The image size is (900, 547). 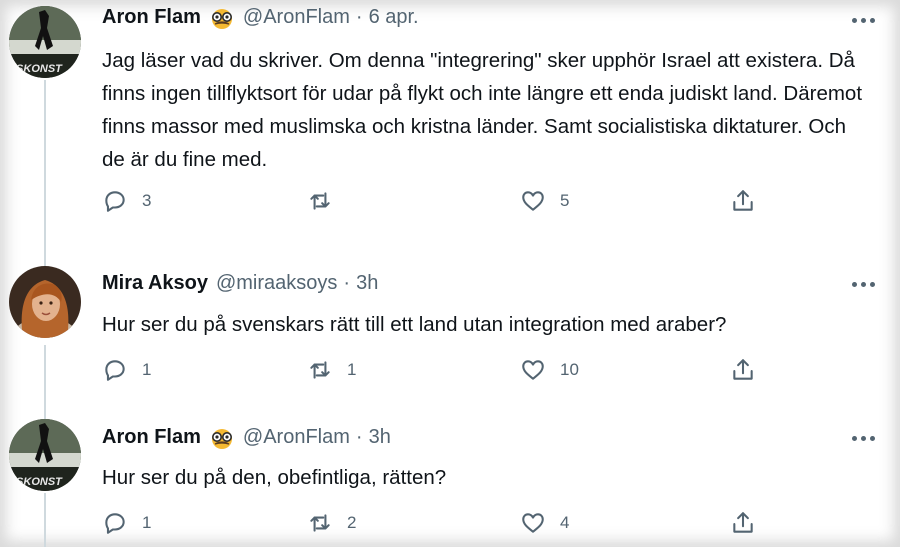 I want to click on tweet-header: Mira Aksoy @miraaksoys · 3h, so click(x=240, y=283).